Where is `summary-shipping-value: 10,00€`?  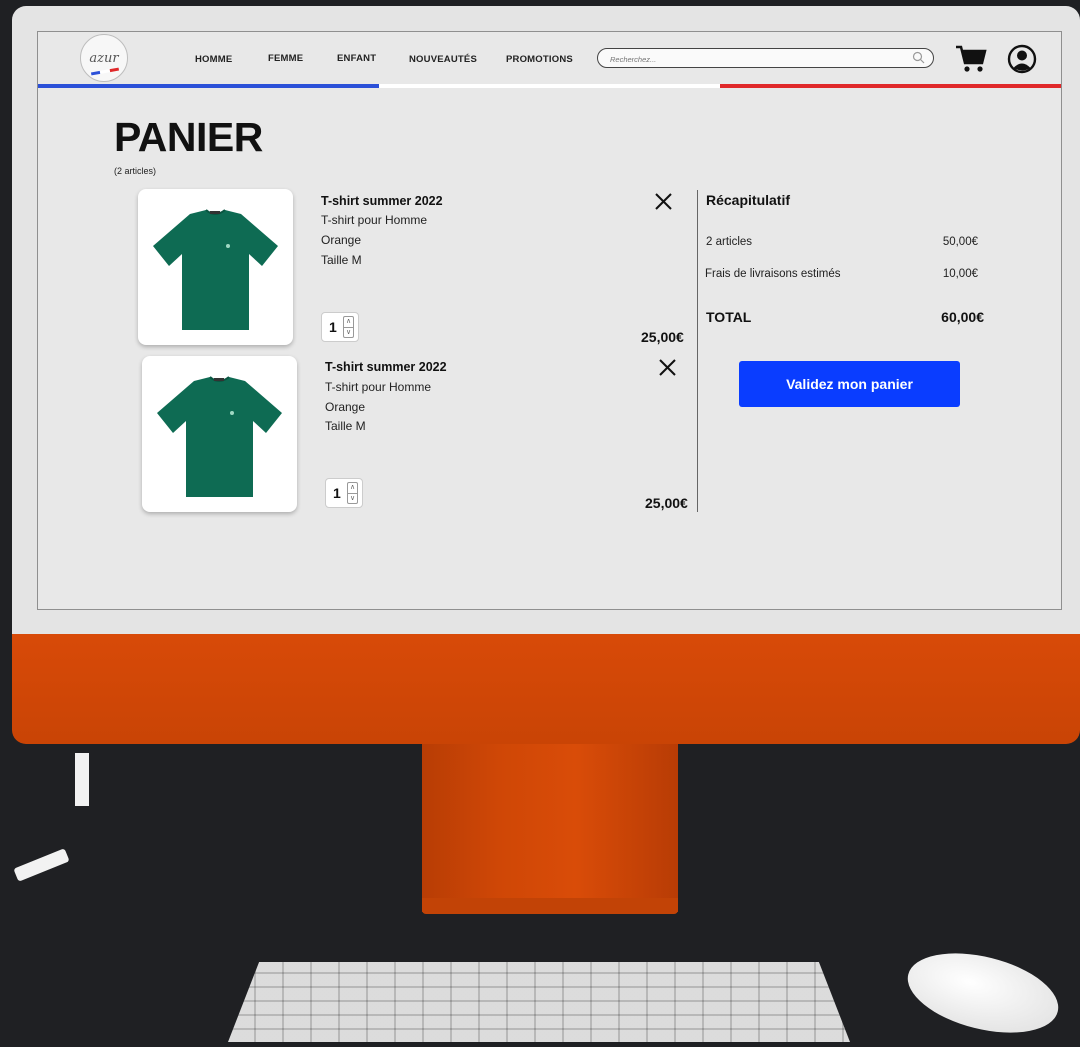
summary-shipping-value: 10,00€ is located at coordinates (960, 274).